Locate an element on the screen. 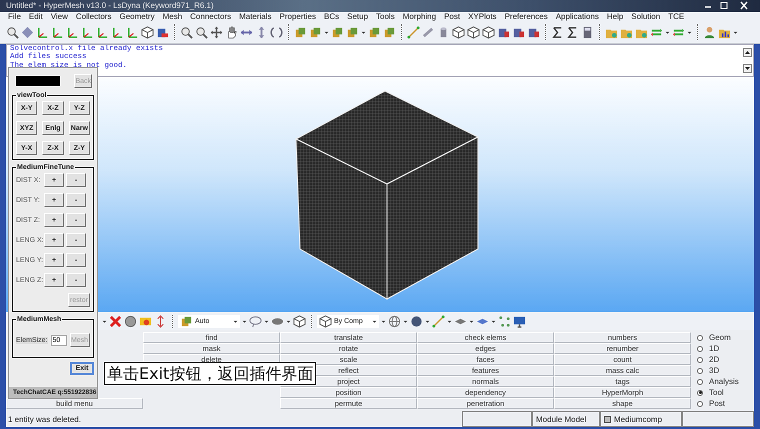  menu-item: Preferences is located at coordinates (526, 17).